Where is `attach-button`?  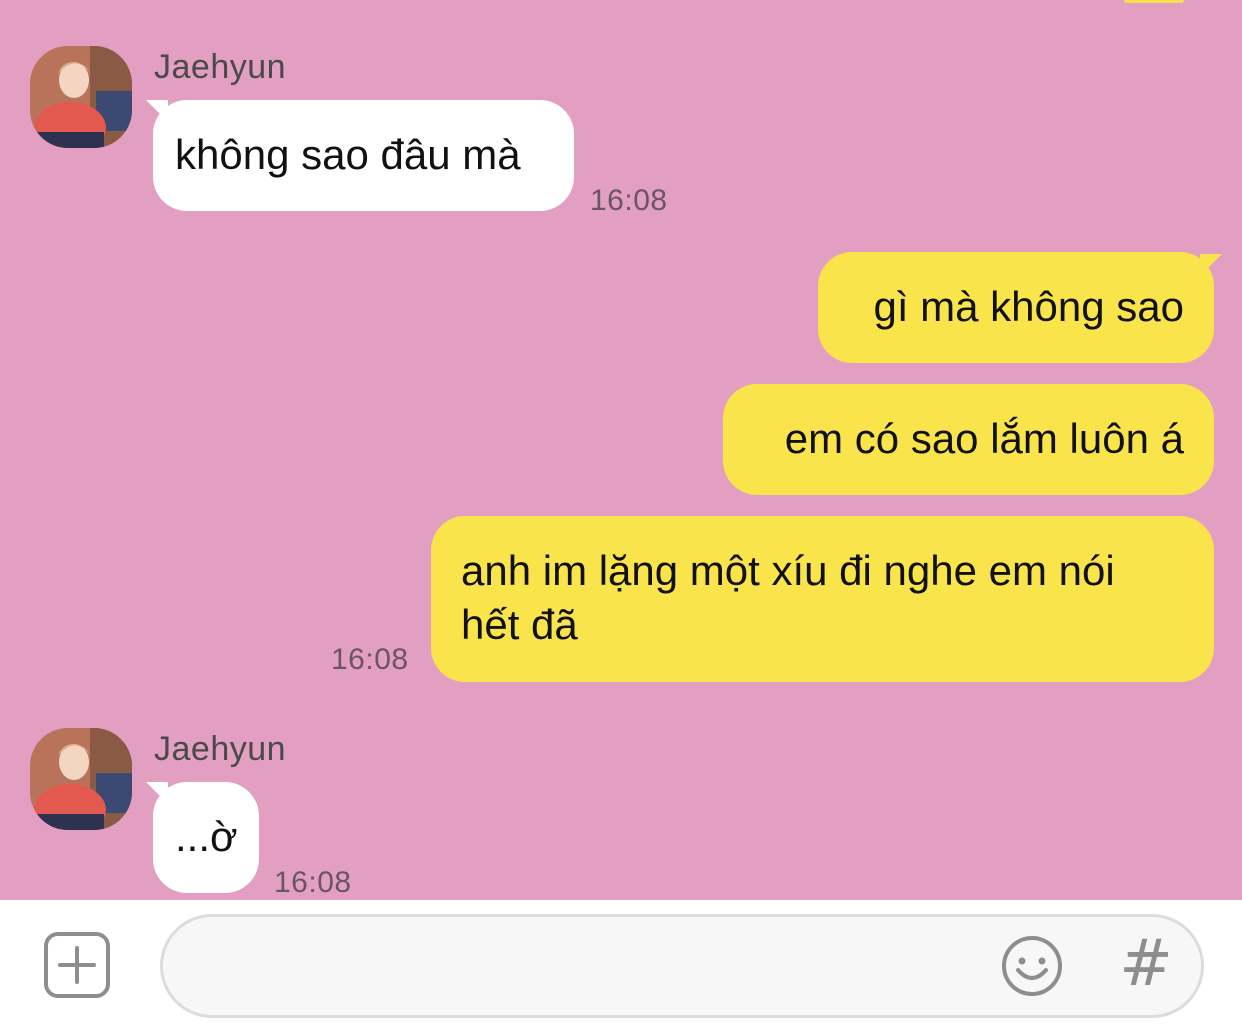
attach-button is located at coordinates (77, 965).